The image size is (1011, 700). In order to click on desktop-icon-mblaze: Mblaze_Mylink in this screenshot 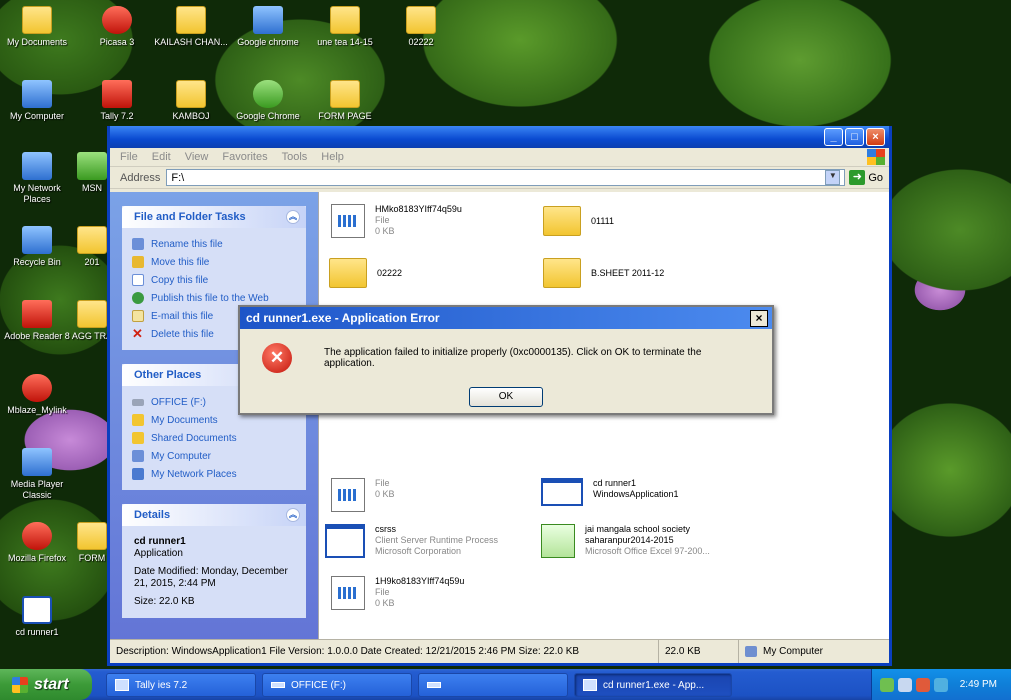, I will do `click(37, 395)`.